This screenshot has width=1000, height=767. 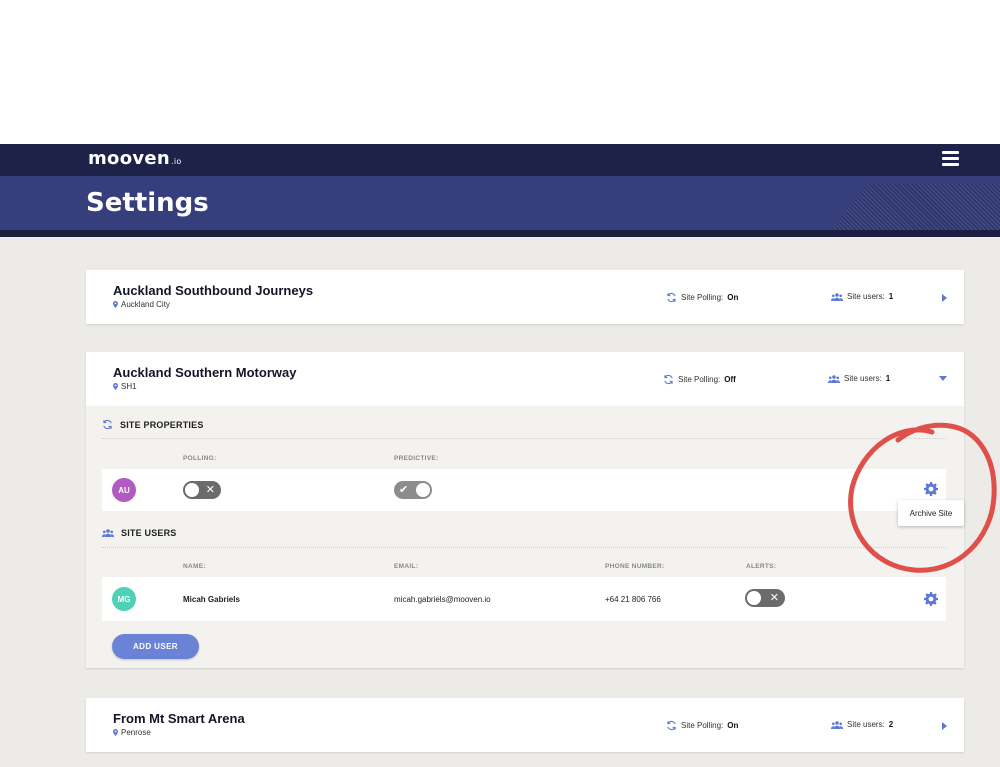 What do you see at coordinates (931, 513) in the screenshot?
I see `archive-site-tooltip: Archive Site` at bounding box center [931, 513].